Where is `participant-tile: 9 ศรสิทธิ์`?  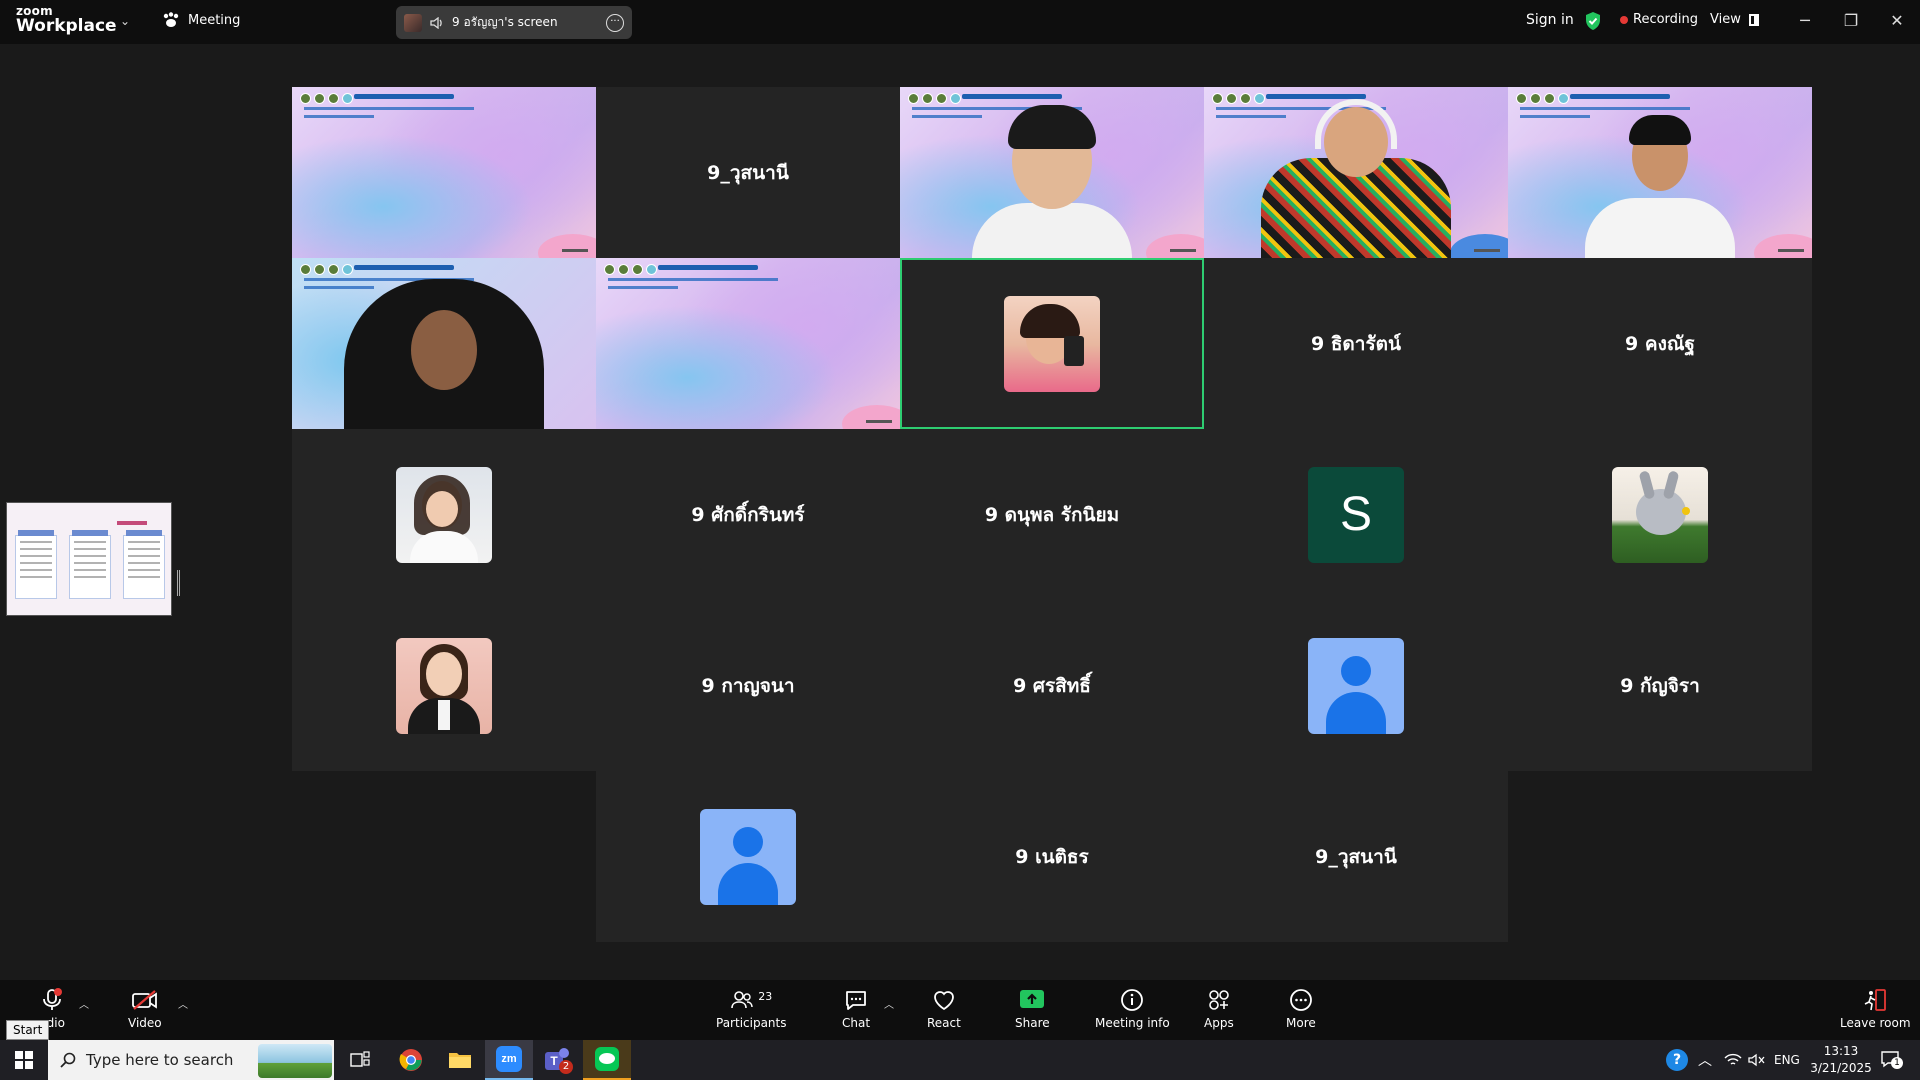
participant-tile: 9 ศรสิทธิ์ is located at coordinates (1052, 685).